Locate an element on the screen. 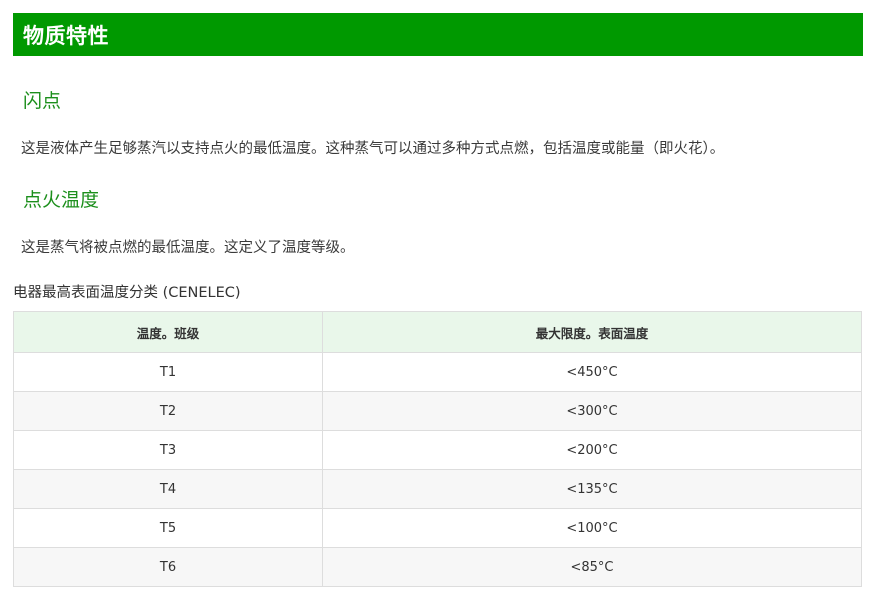 The width and height of the screenshot is (878, 595). max-temp-cell: <100°C is located at coordinates (592, 528).